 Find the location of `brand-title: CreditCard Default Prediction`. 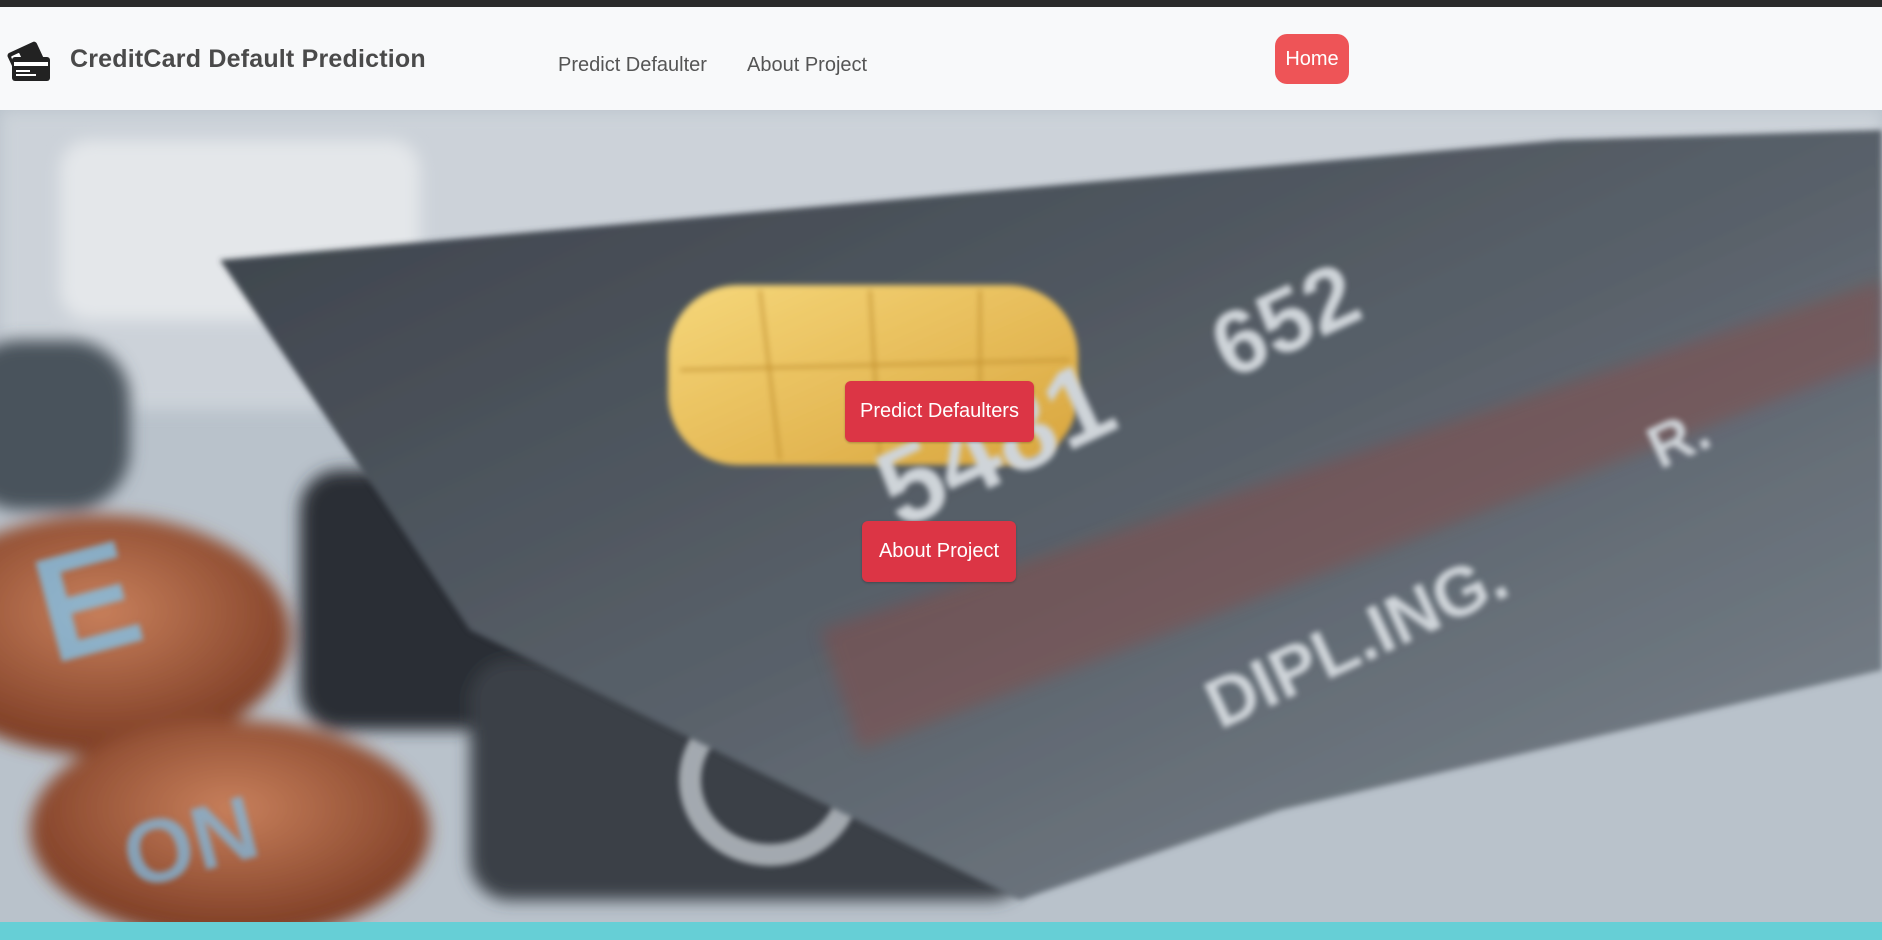

brand-title: CreditCard Default Prediction is located at coordinates (248, 59).